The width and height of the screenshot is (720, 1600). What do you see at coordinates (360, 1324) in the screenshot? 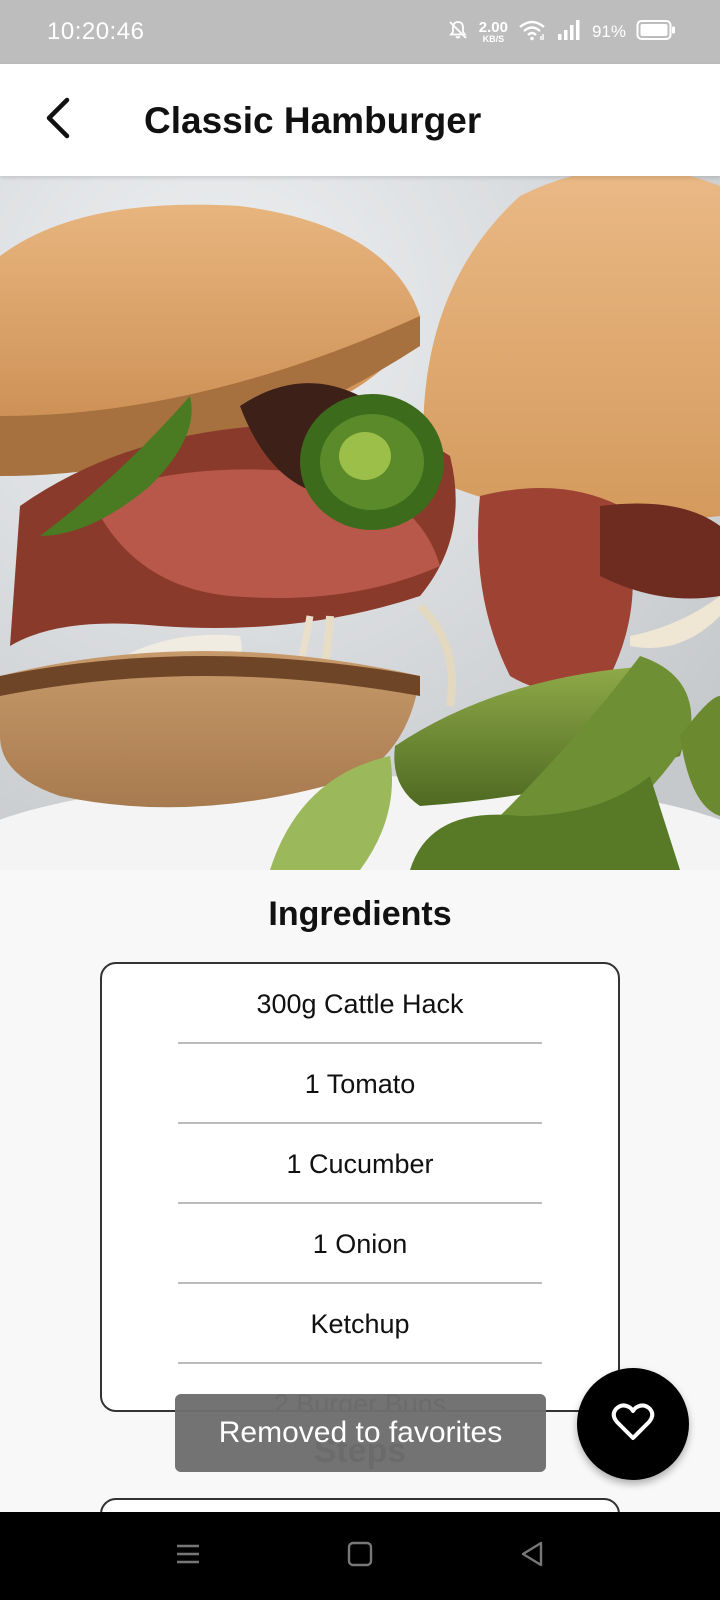
I see `ingredient-item: Ketchup` at bounding box center [360, 1324].